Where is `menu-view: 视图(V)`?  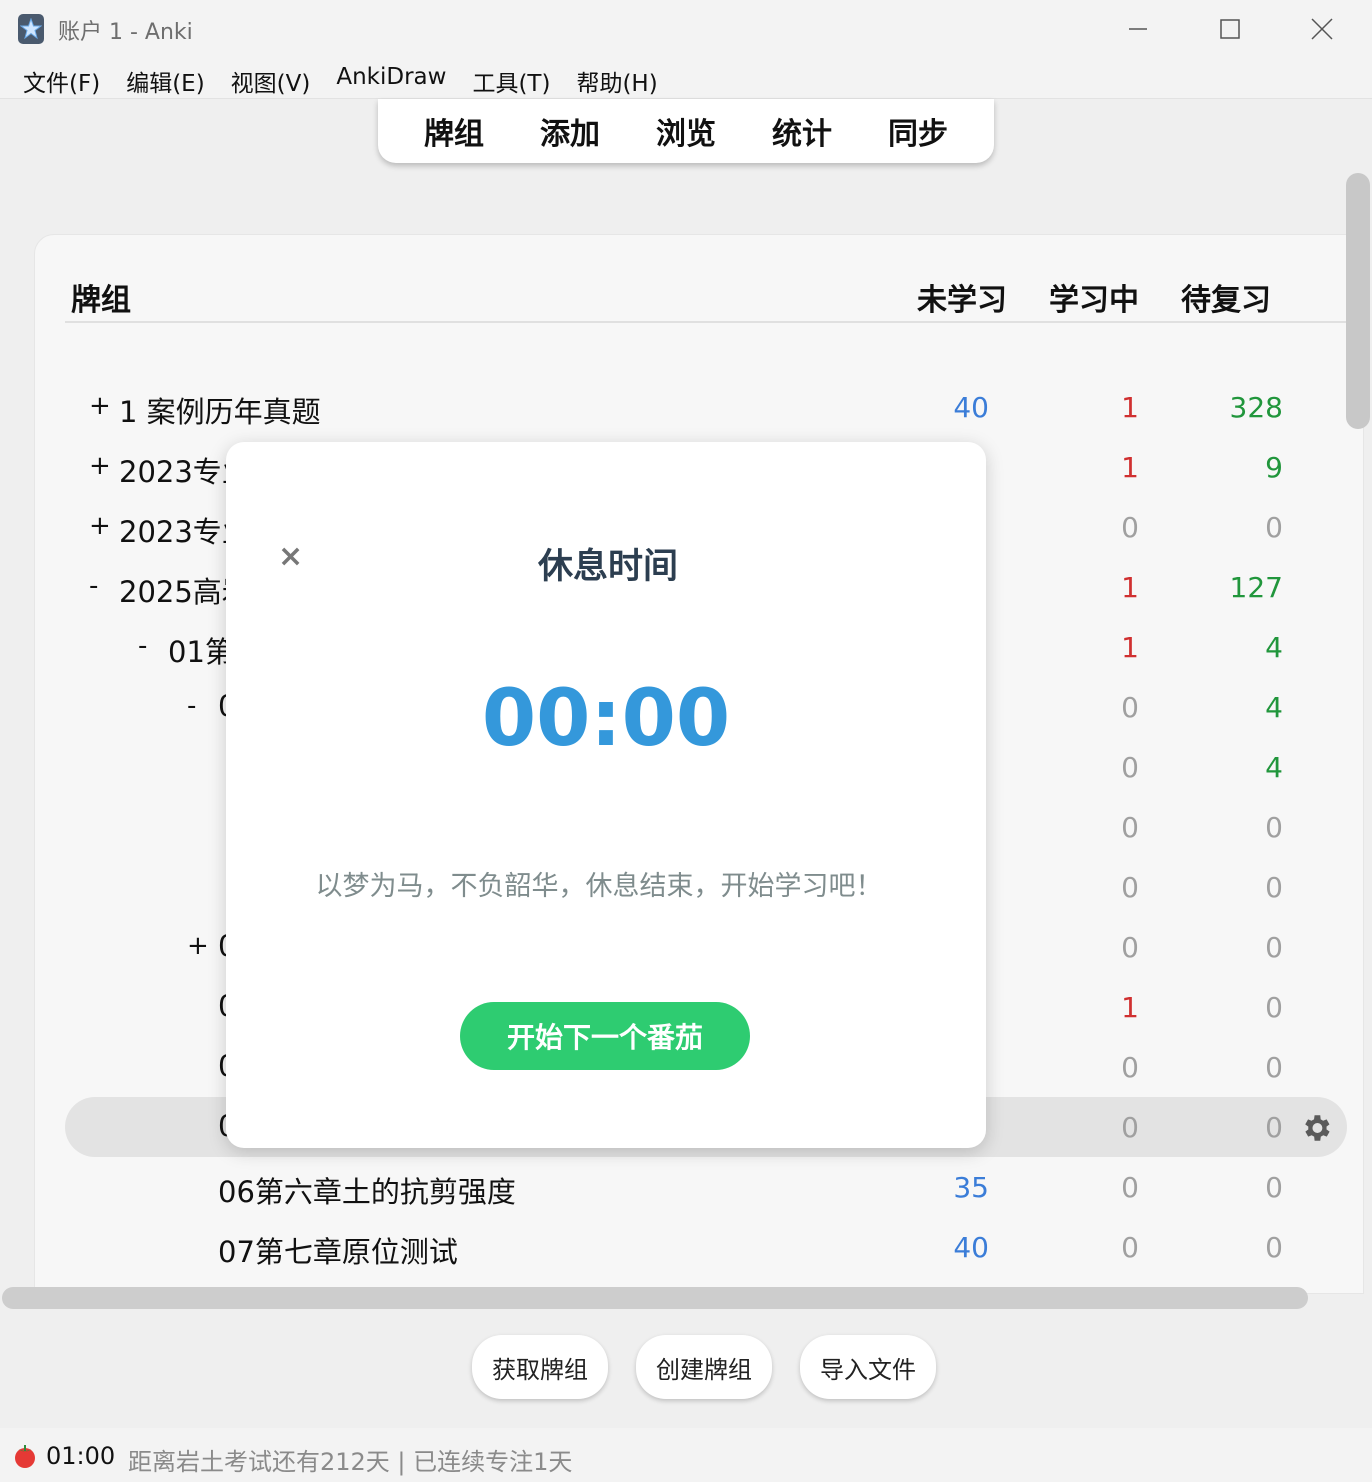
menu-view: 视图(V) is located at coordinates (271, 78).